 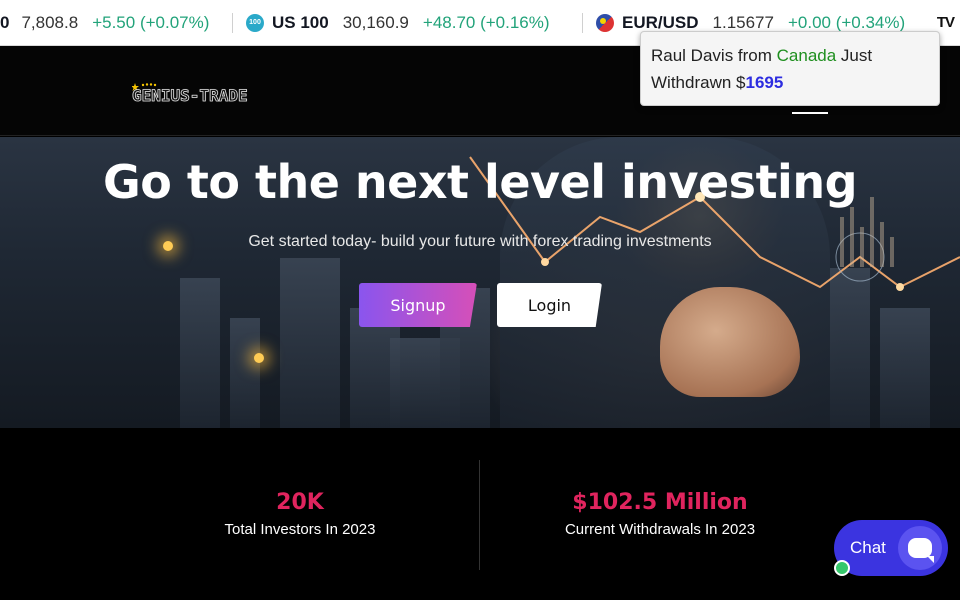 What do you see at coordinates (660, 502) in the screenshot?
I see `stat-value: $102.5 Million` at bounding box center [660, 502].